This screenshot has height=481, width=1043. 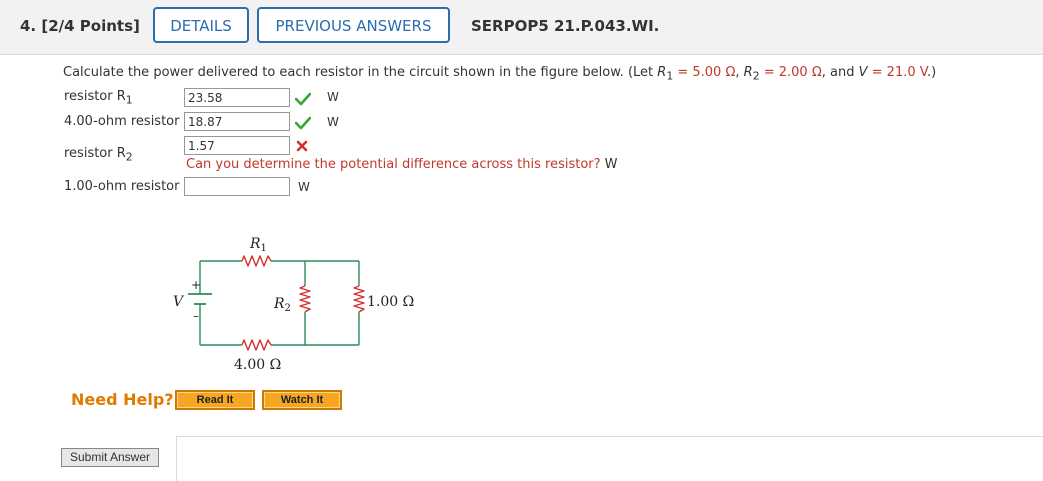 I want to click on v-label: V, so click(x=179, y=302).